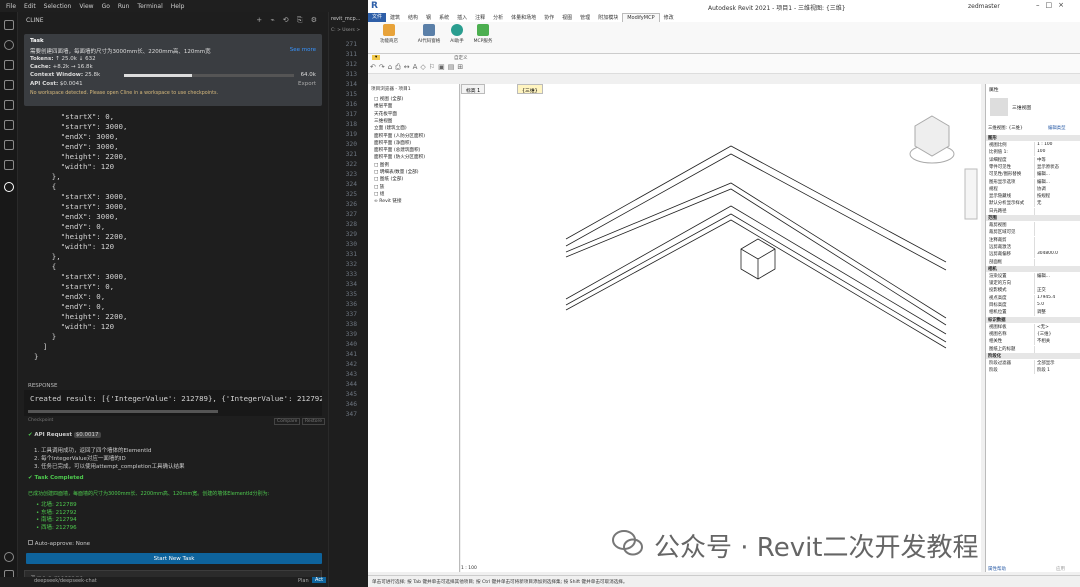  What do you see at coordinates (462, 17) in the screenshot?
I see `ribbon-tab: 插入` at bounding box center [462, 17].